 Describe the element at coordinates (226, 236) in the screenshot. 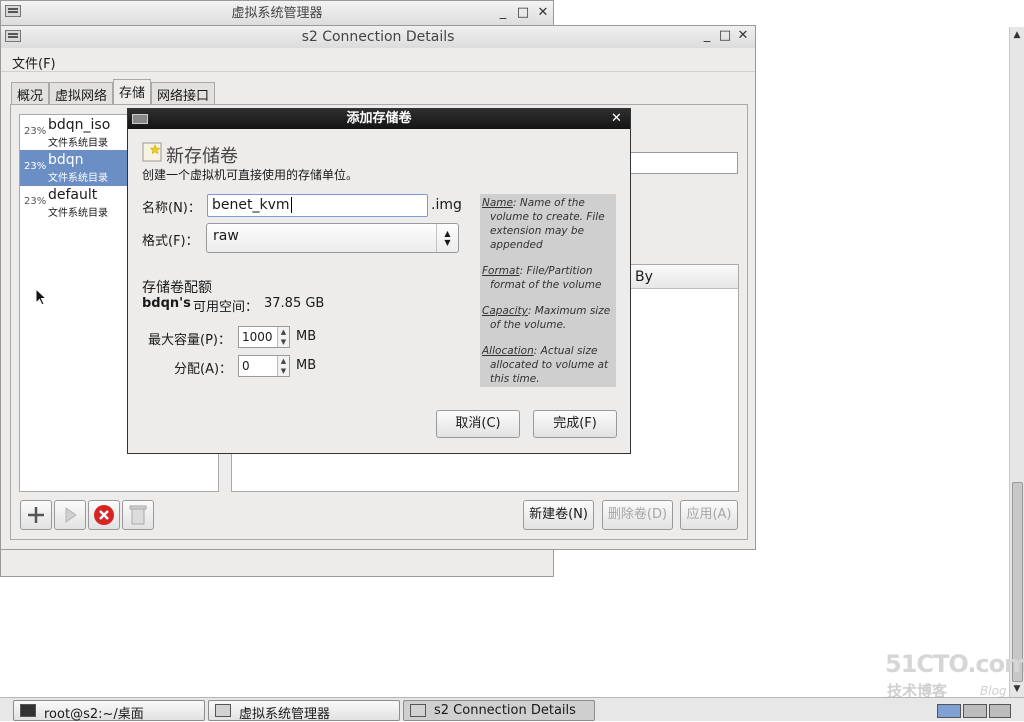

I see `format-value: raw` at that location.